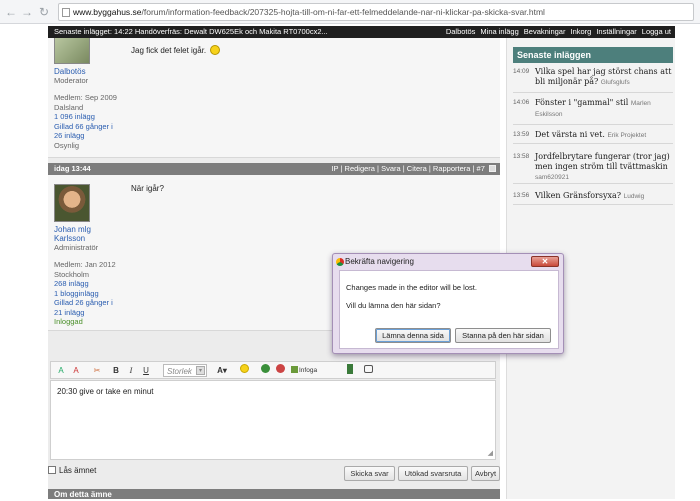 The image size is (700, 501). What do you see at coordinates (27, 12) in the screenshot?
I see `forward-icon: →` at bounding box center [27, 12].